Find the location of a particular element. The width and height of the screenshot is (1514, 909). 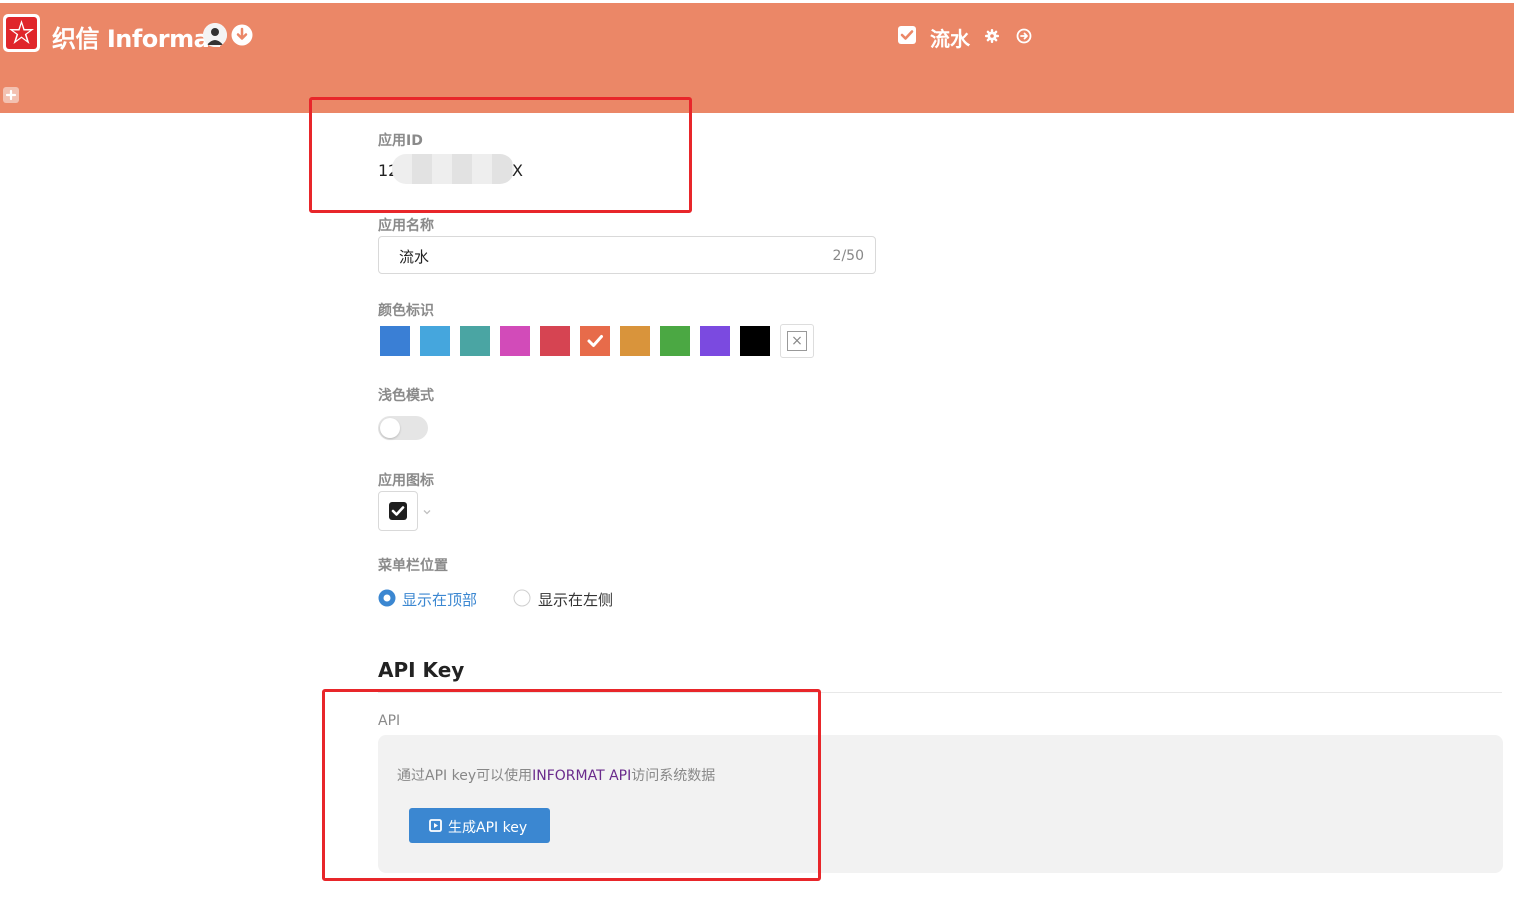

radio-left-label: 显示在左侧 is located at coordinates (575, 599).